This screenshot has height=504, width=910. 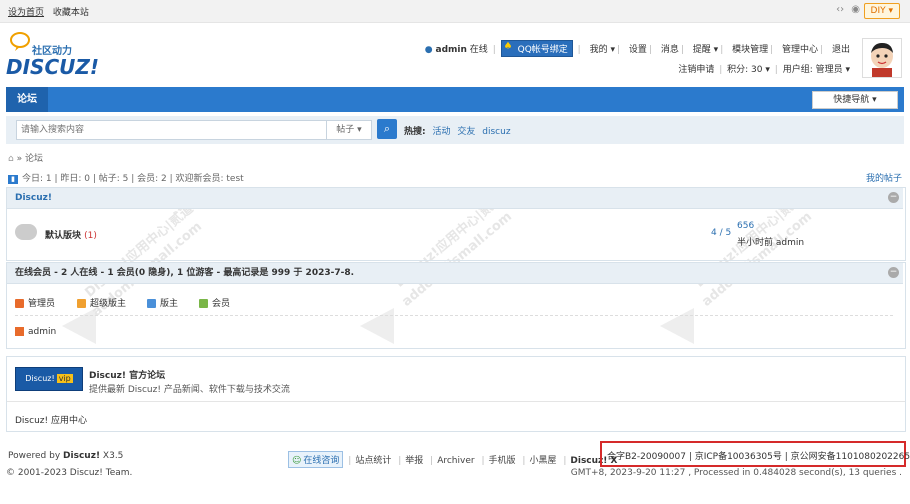 I want to click on top-bar: 设为首页 收藏本站 ‹› ◉ DIY ▾, so click(x=455, y=11).